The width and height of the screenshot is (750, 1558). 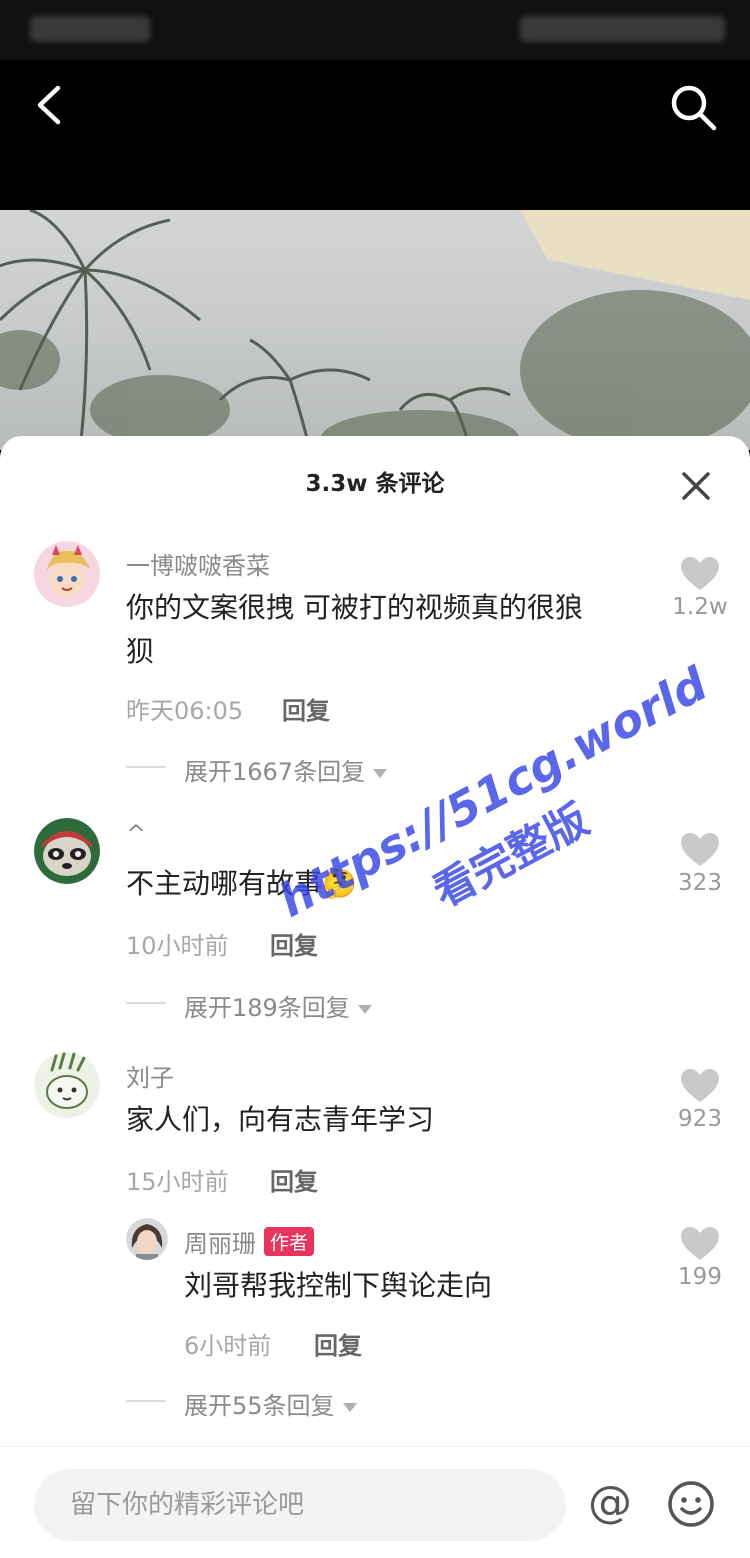 I want to click on like-button: 923, so click(x=700, y=1100).